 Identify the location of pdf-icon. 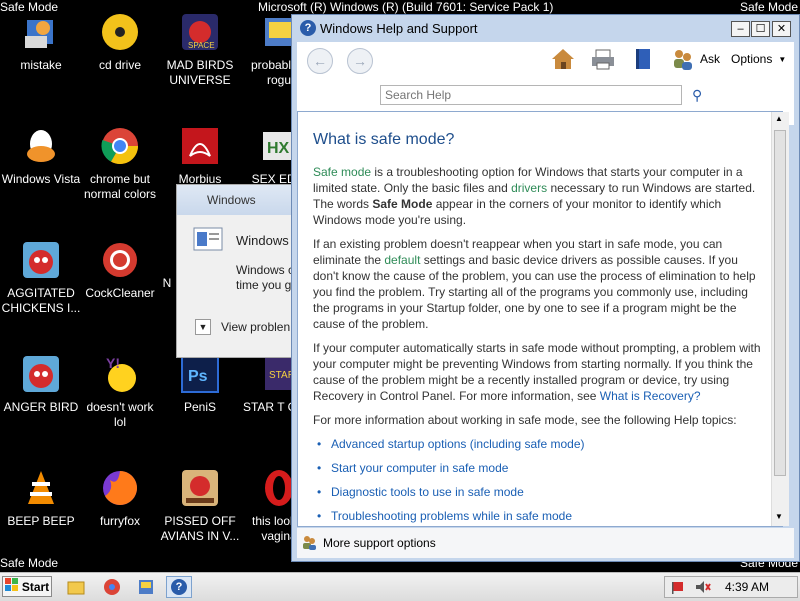
(200, 146).